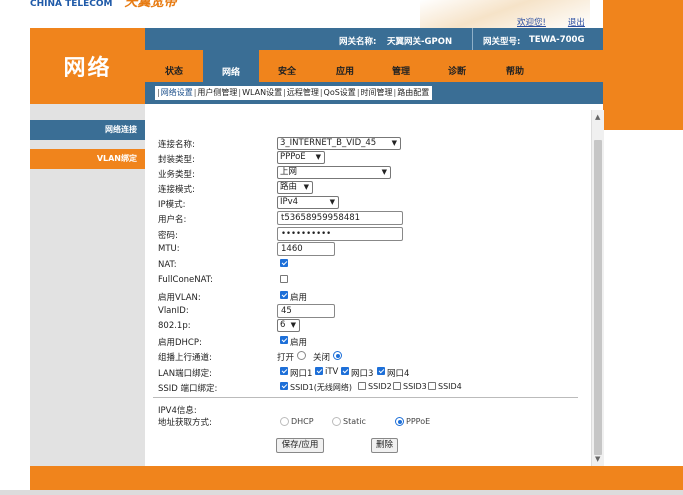 The height and width of the screenshot is (495, 683). Describe the element at coordinates (399, 421) in the screenshot. I see `addr-pppoe-radio` at that location.